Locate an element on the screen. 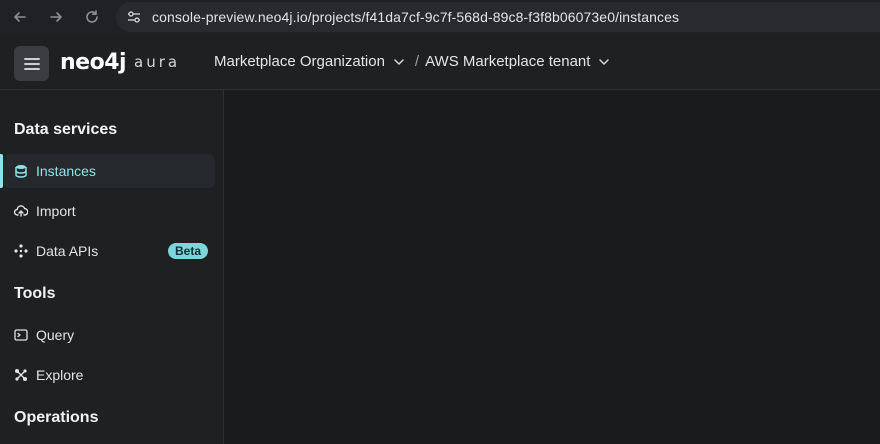  explore-graph-icon is located at coordinates (21, 375).